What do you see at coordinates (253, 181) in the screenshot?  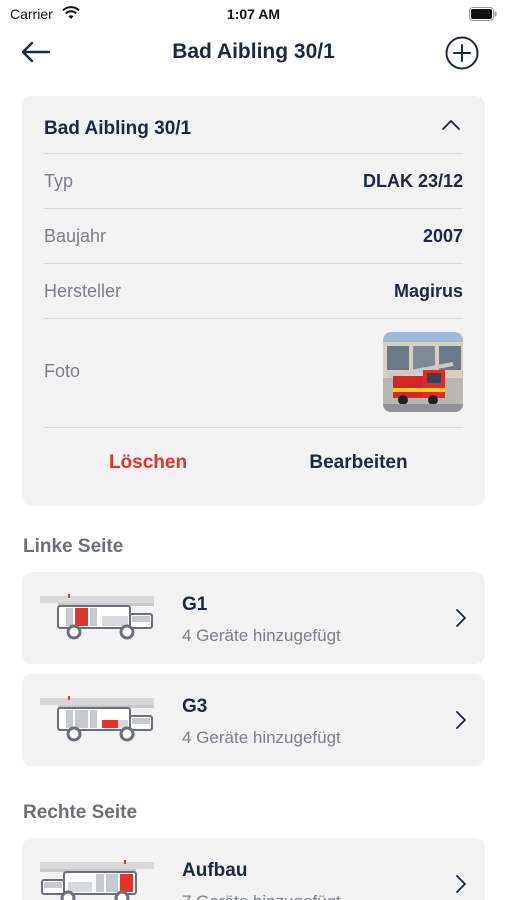 I see `detail-row-typ: Typ DLAK 23/12` at bounding box center [253, 181].